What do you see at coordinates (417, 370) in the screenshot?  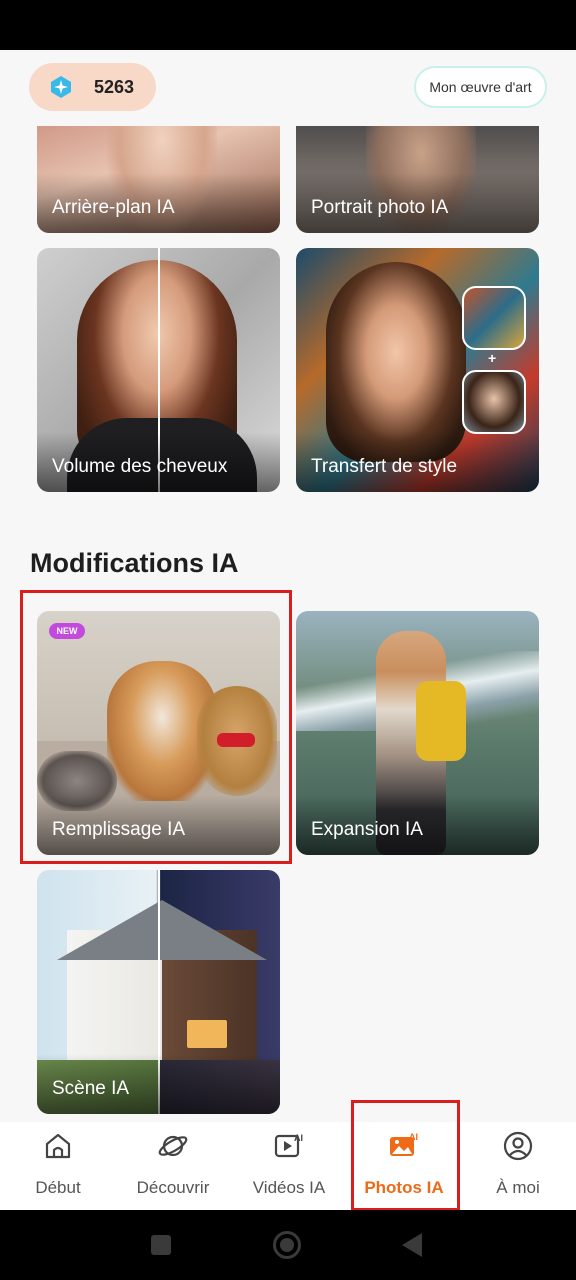 I see `card-style-transfer: + Transfert de style` at bounding box center [417, 370].